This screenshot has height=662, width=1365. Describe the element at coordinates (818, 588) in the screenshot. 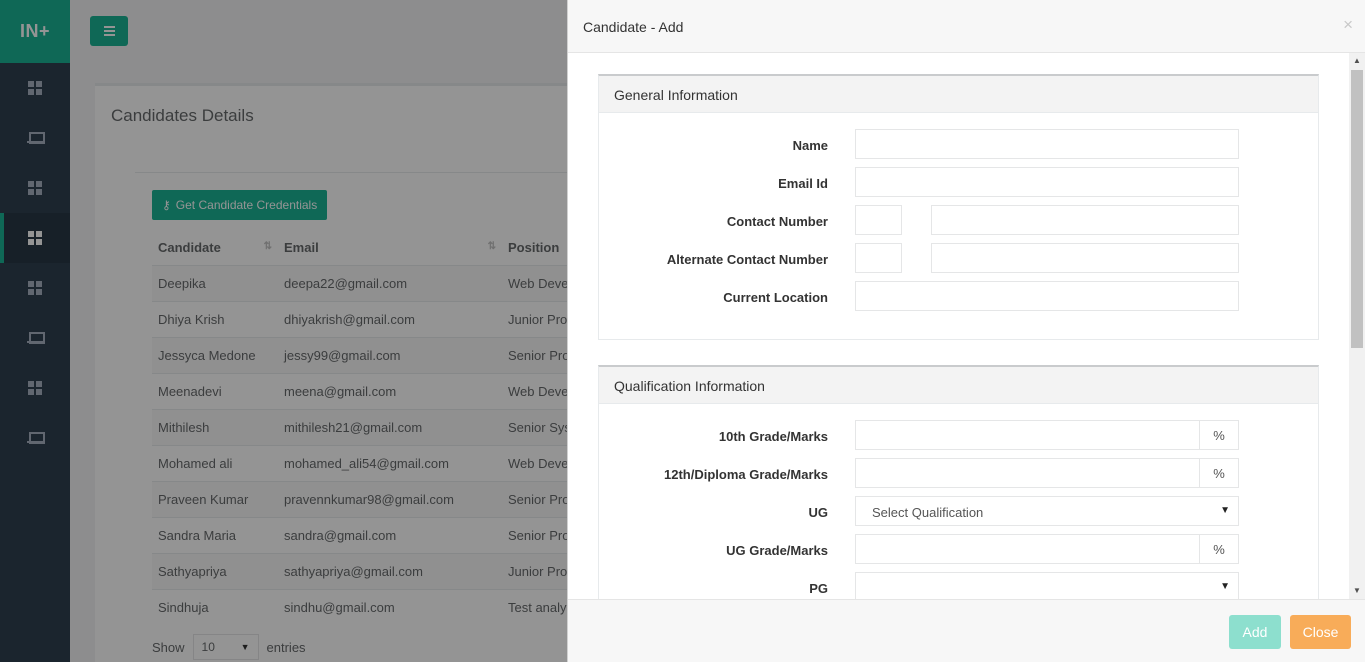

I see `pg-label: PG` at that location.